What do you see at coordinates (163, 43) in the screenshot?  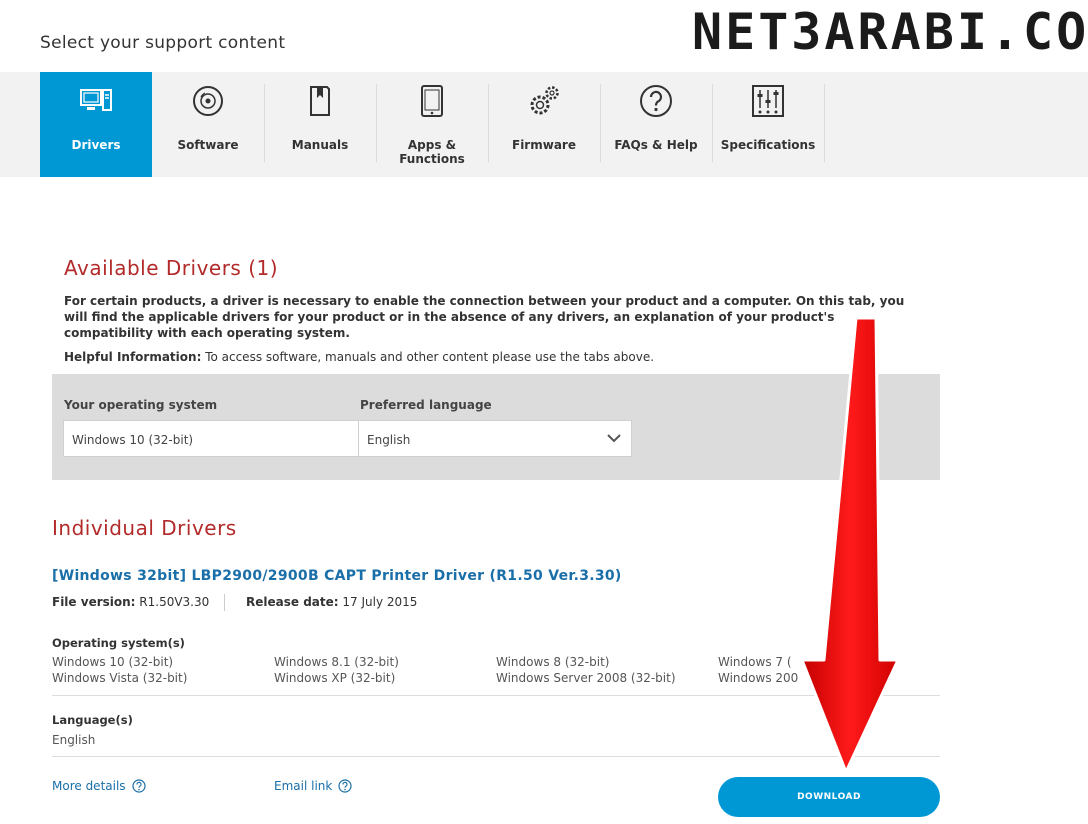 I see `page-title: Select your support content` at bounding box center [163, 43].